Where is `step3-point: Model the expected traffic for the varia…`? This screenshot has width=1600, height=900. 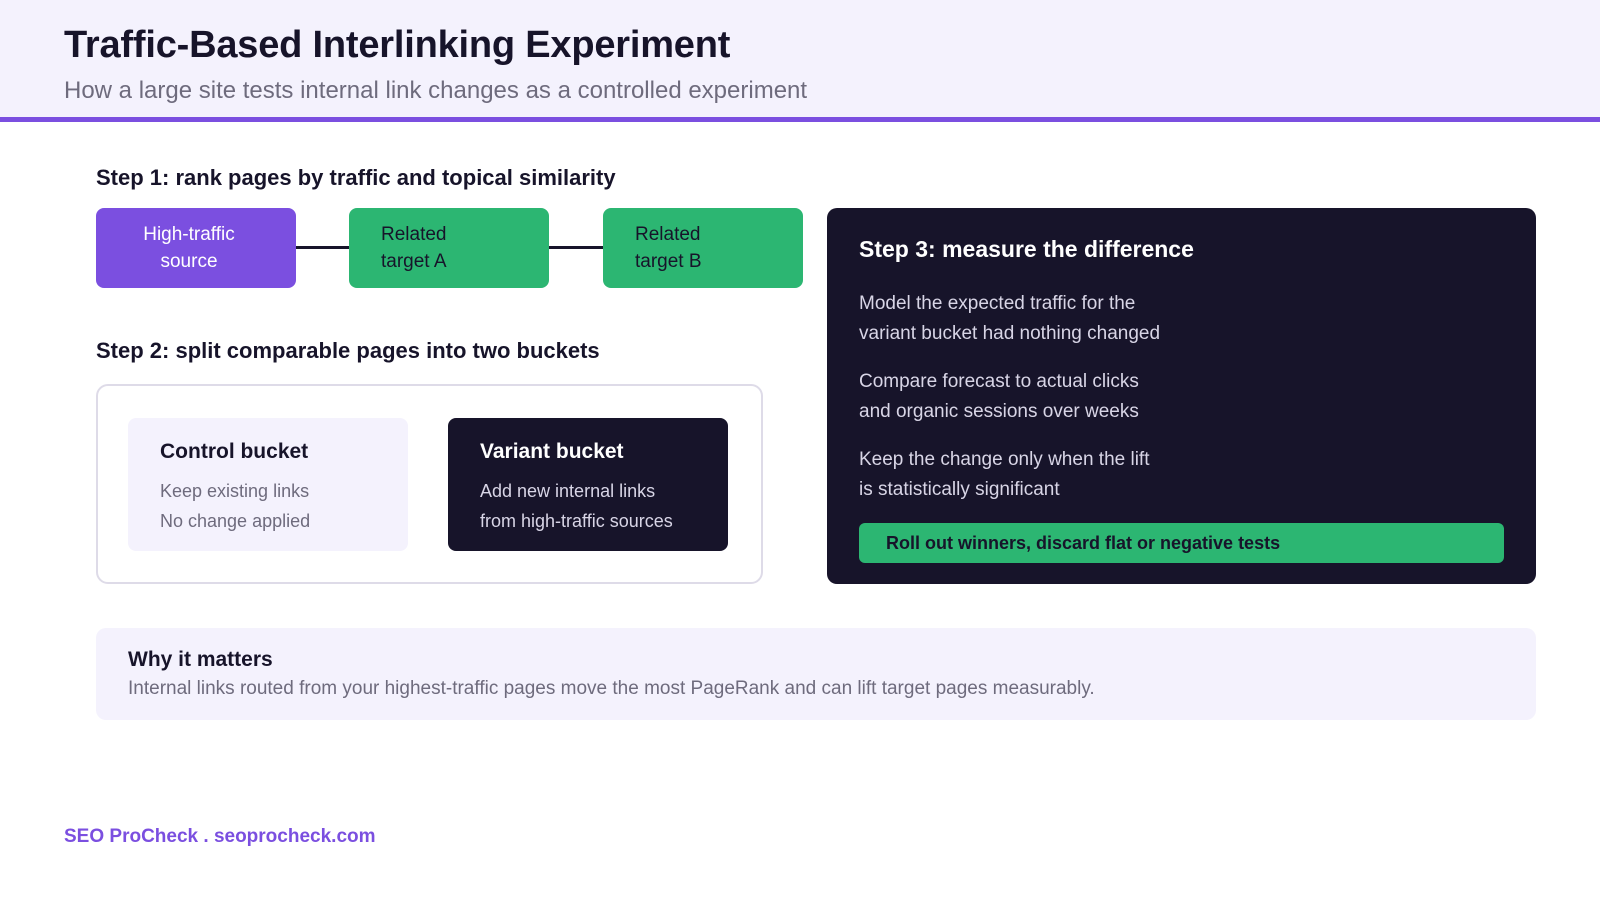 step3-point: Model the expected traffic for the varia… is located at coordinates (1039, 319).